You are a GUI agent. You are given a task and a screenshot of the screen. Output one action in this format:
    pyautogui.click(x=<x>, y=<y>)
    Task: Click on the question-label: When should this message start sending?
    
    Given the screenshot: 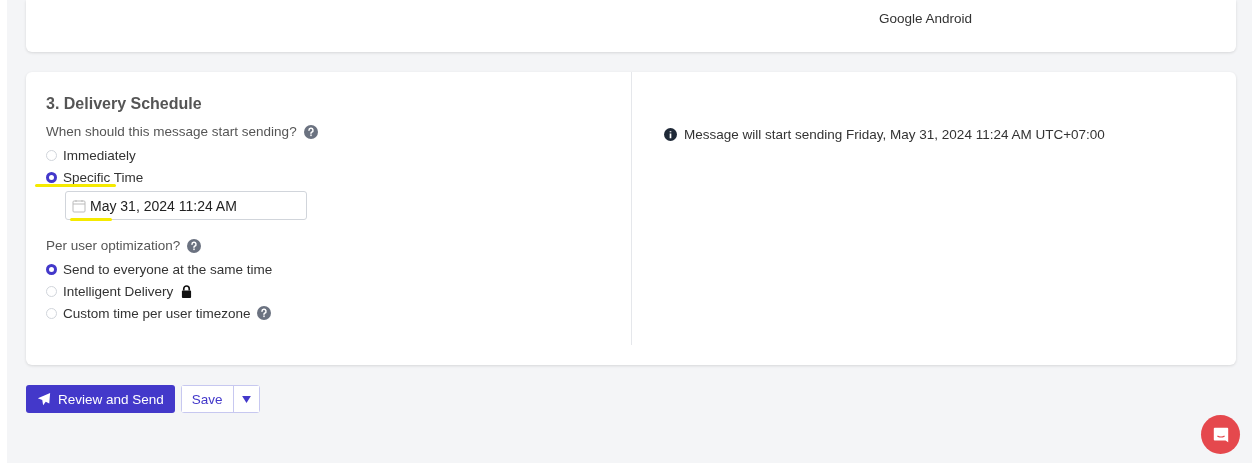 What is the action you would take?
    pyautogui.click(x=171, y=131)
    